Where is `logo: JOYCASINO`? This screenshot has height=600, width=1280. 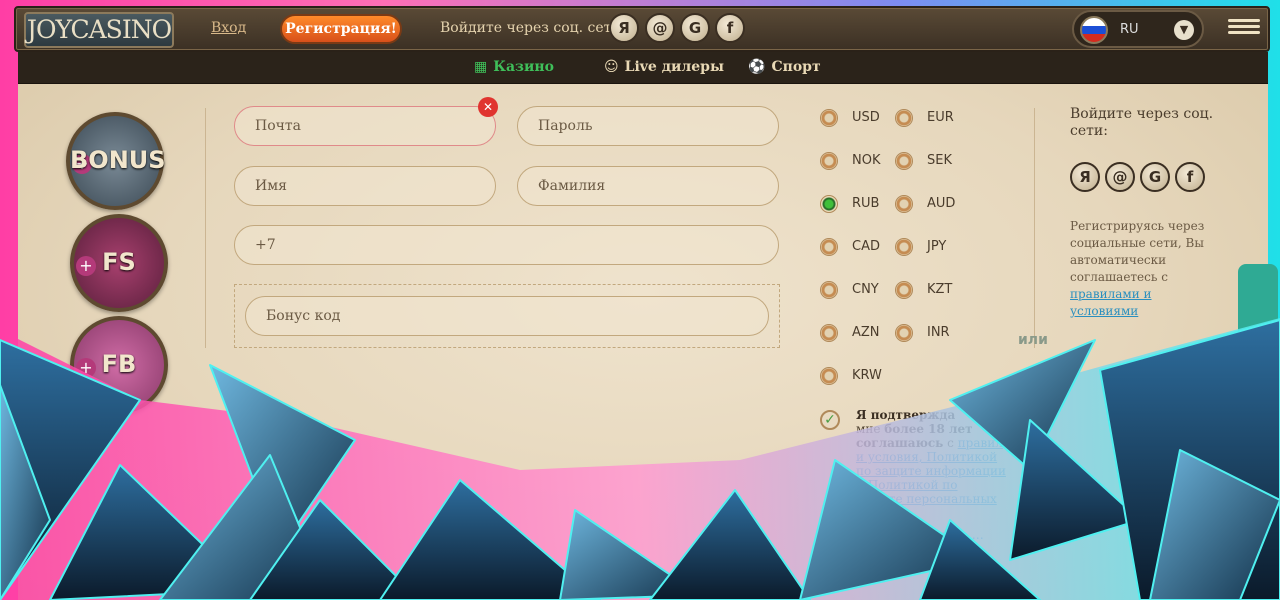 logo: JOYCASINO is located at coordinates (99, 30).